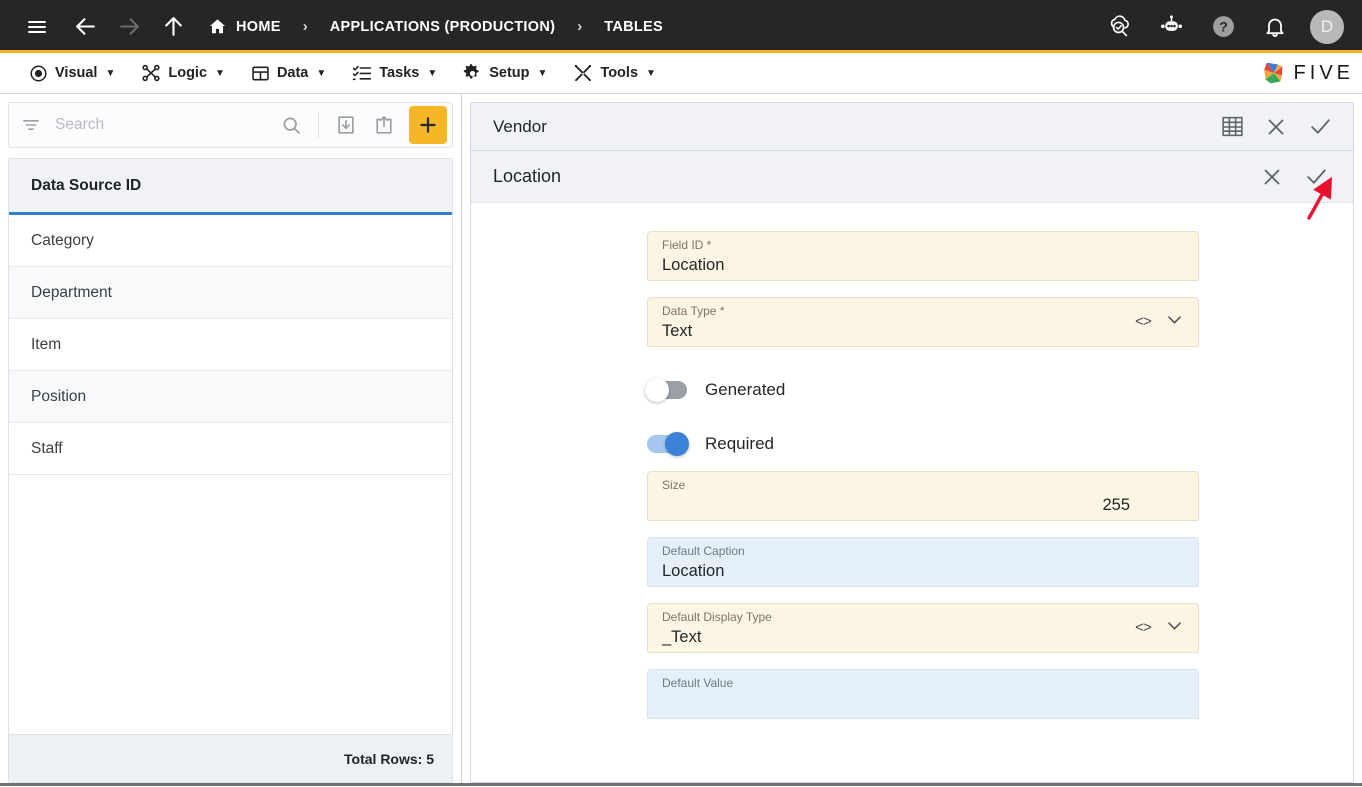 Image resolution: width=1362 pixels, height=787 pixels. I want to click on cloud-search-icon, so click(1119, 27).